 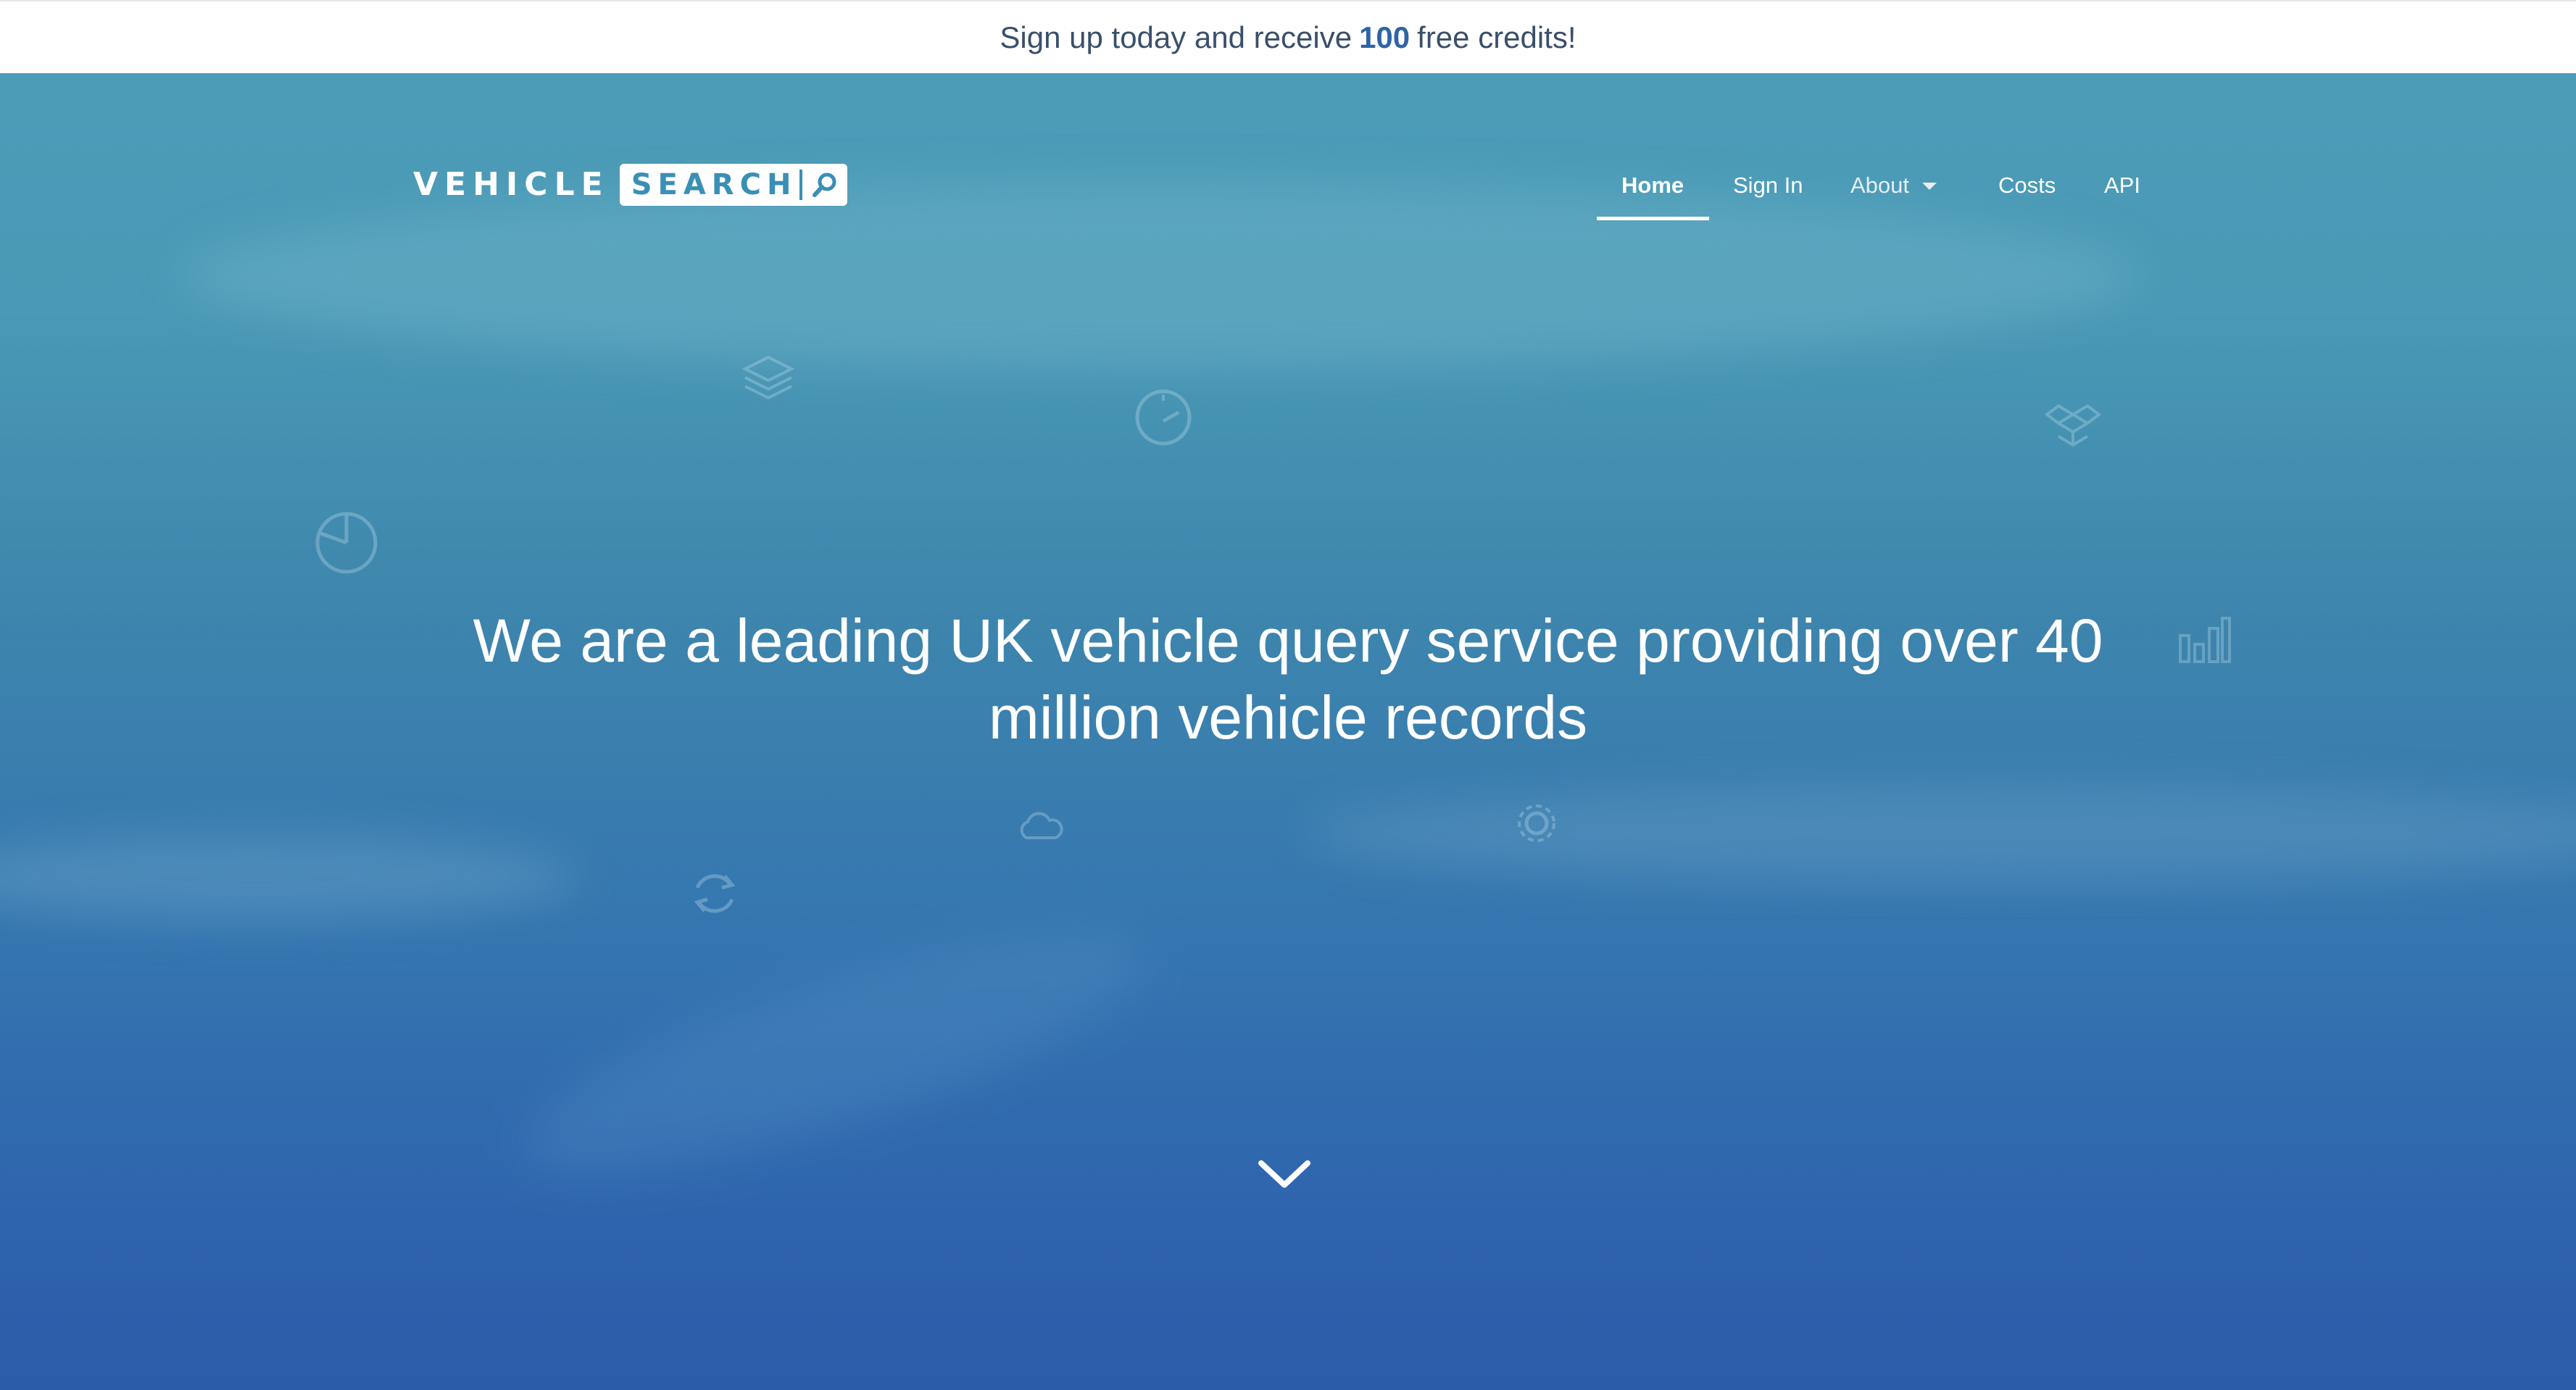 I want to click on nav-costs: Costs, so click(x=2027, y=193).